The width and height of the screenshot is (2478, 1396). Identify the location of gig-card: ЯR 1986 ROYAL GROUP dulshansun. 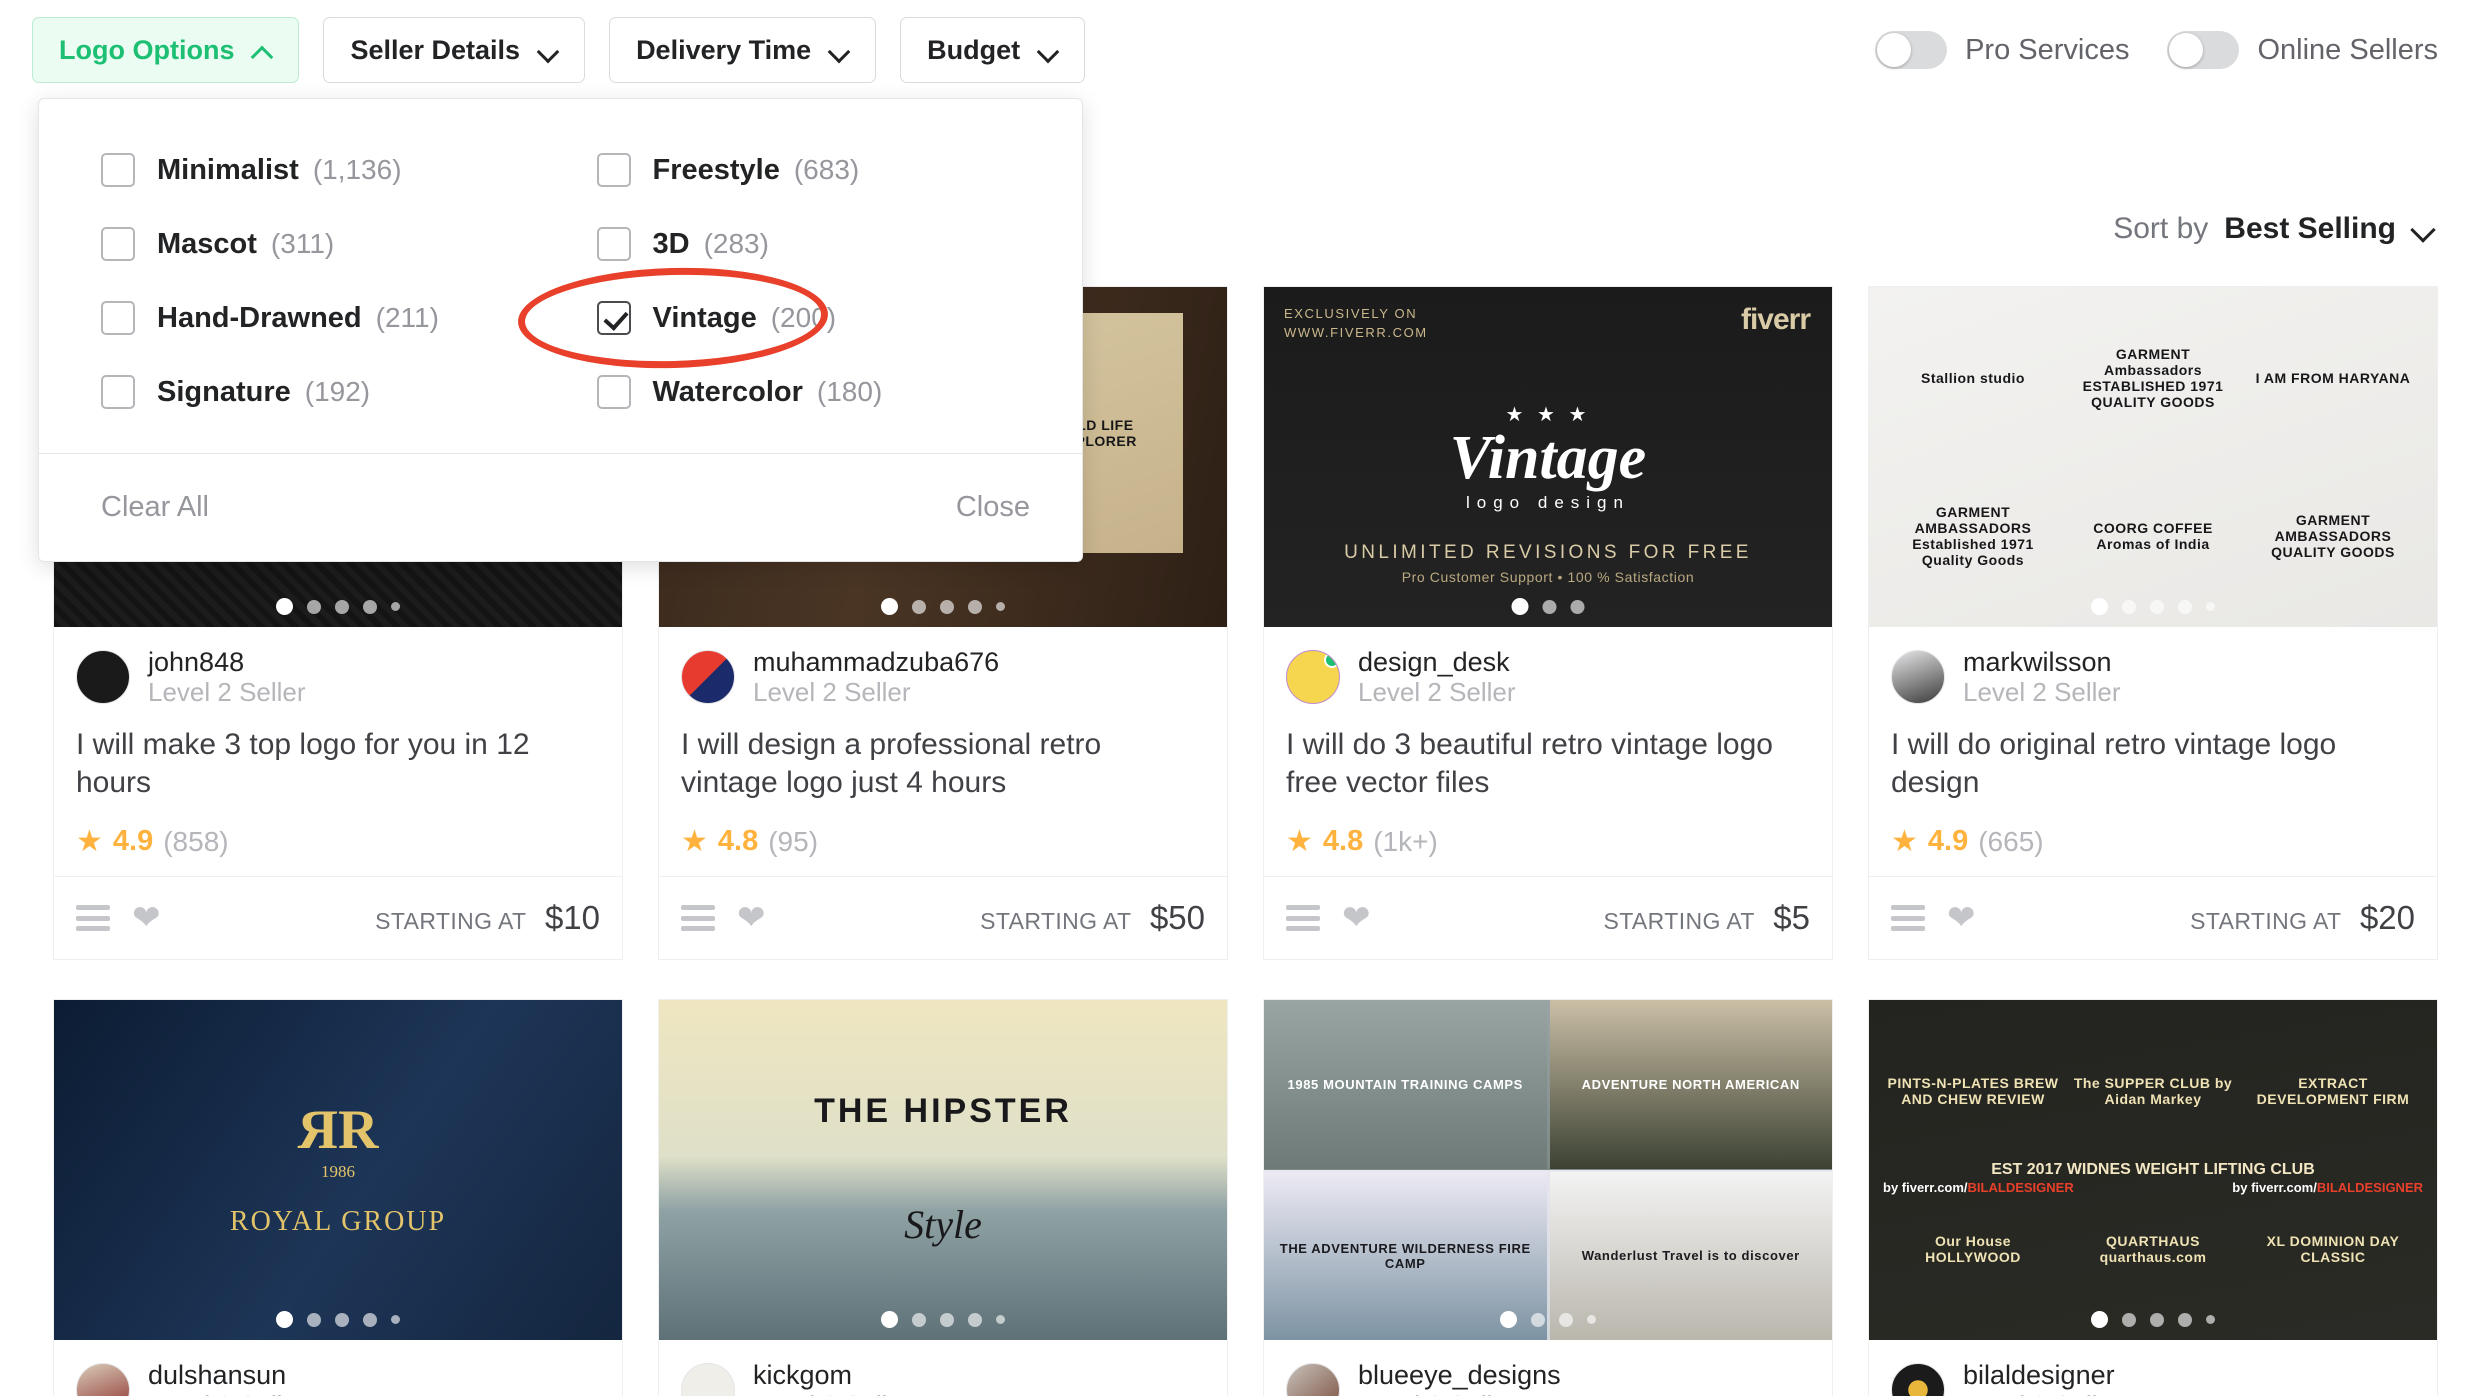
(338, 1197).